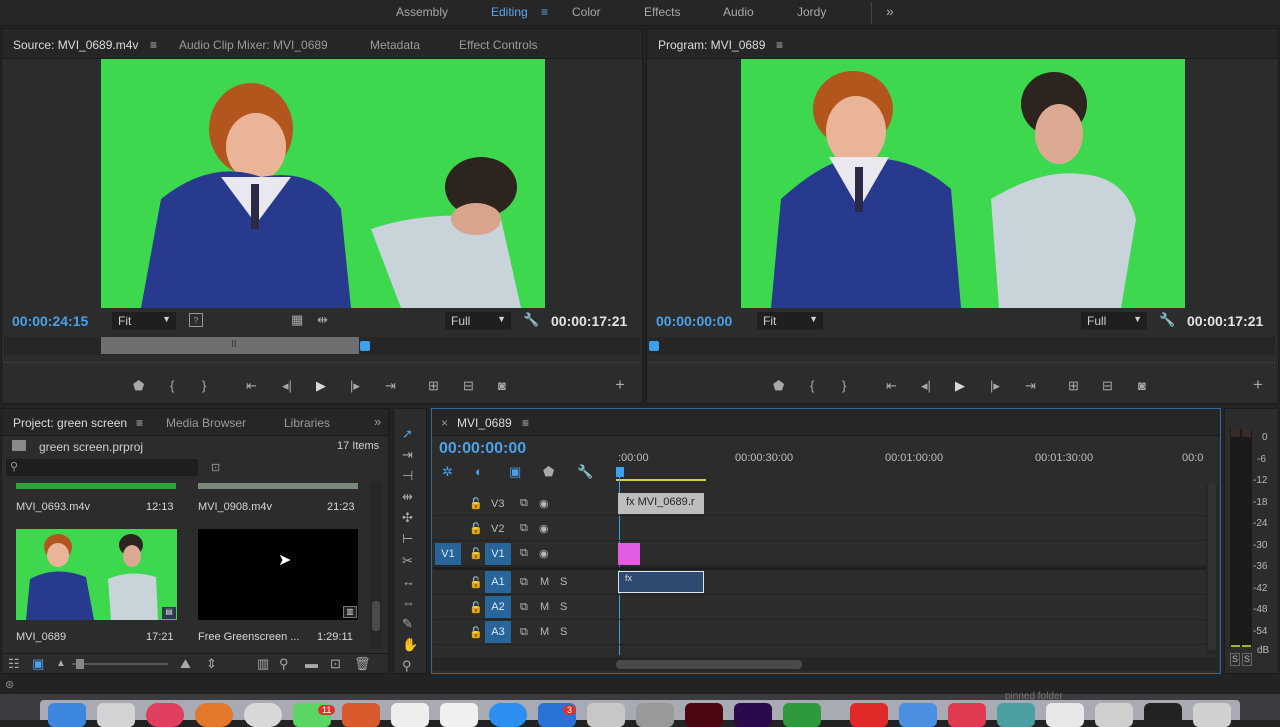 This screenshot has width=1280, height=727. What do you see at coordinates (395, 45) in the screenshot?
I see `tab-metadata: Metadata` at bounding box center [395, 45].